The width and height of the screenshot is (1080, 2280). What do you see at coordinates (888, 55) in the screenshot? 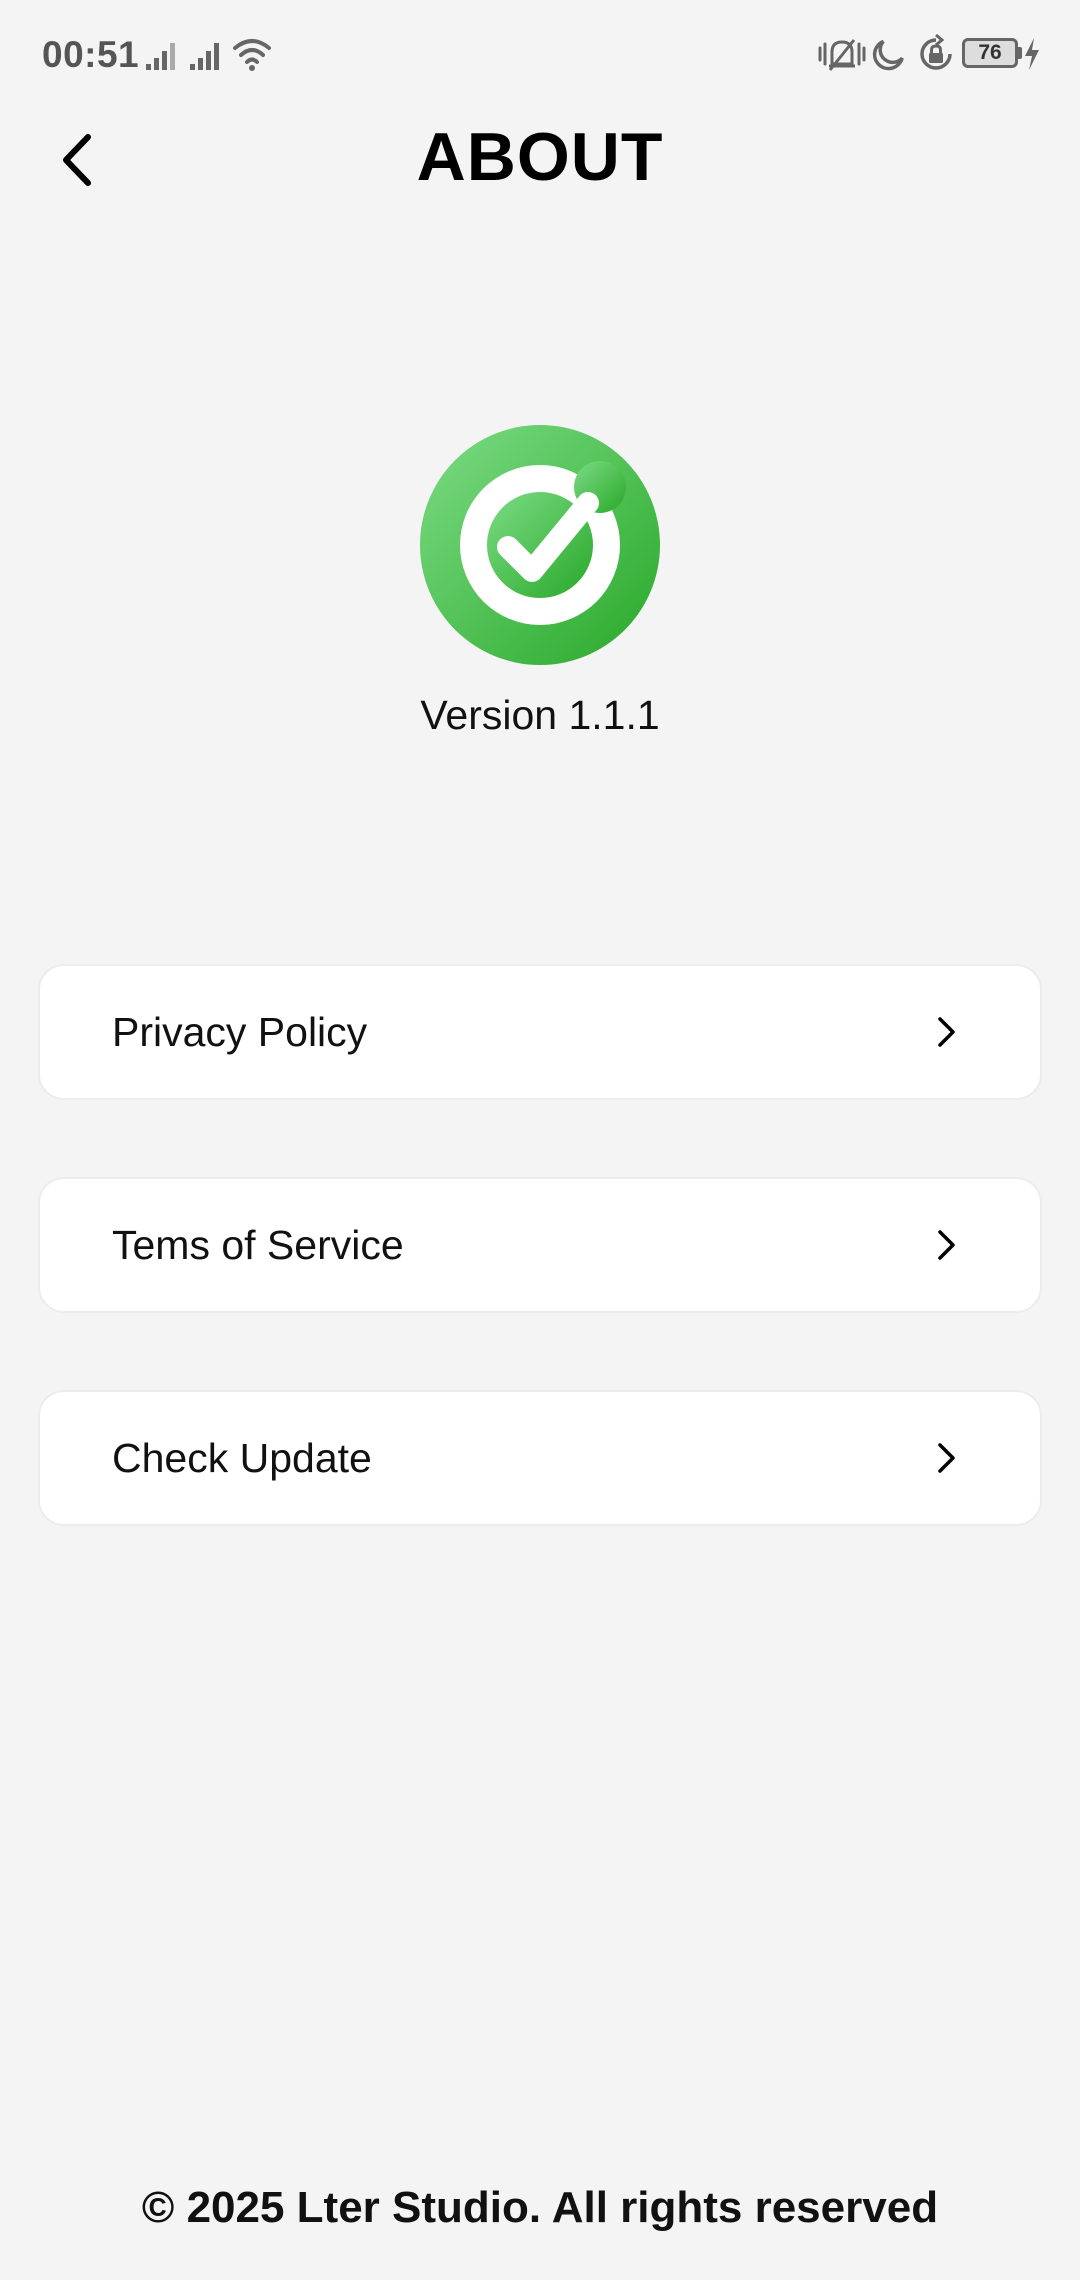
I see `do-not-disturb-icon` at bounding box center [888, 55].